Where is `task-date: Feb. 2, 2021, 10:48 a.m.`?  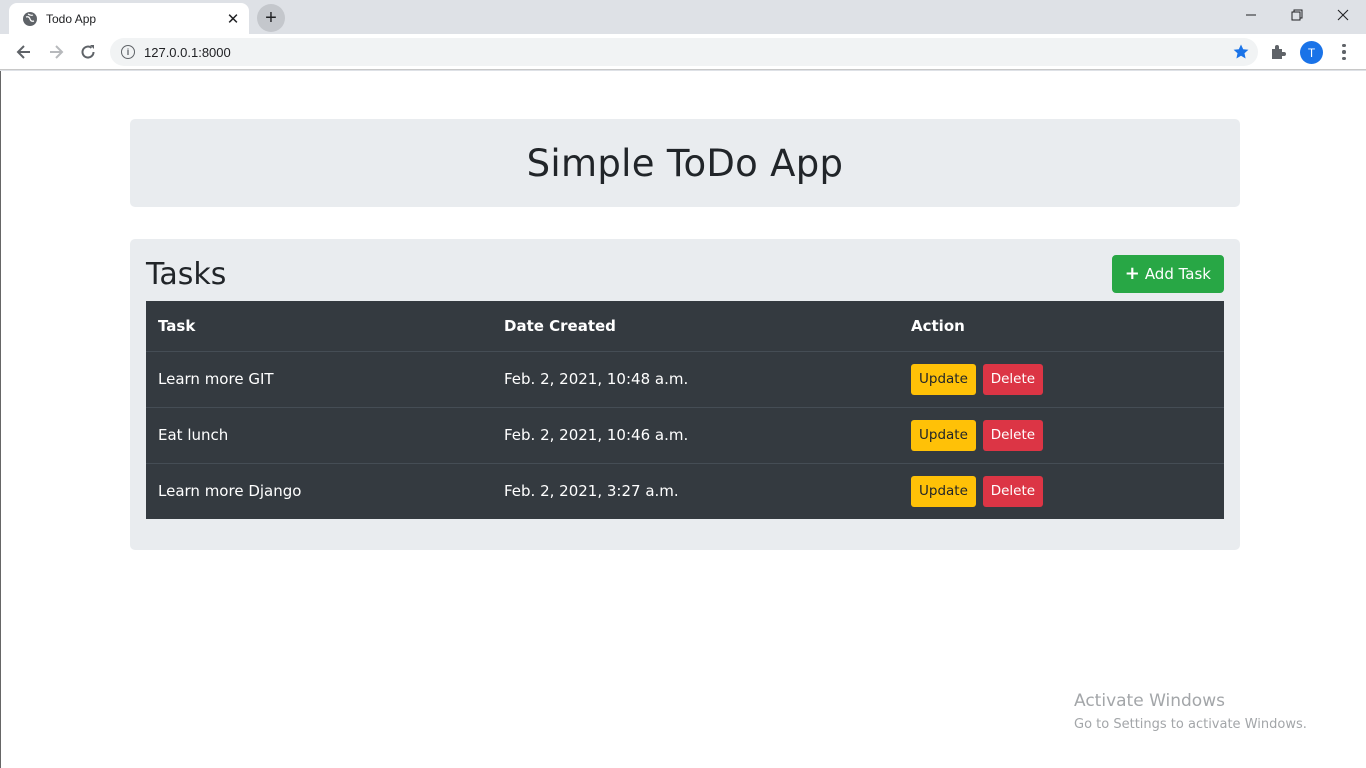 task-date: Feb. 2, 2021, 10:48 a.m. is located at coordinates (695, 378).